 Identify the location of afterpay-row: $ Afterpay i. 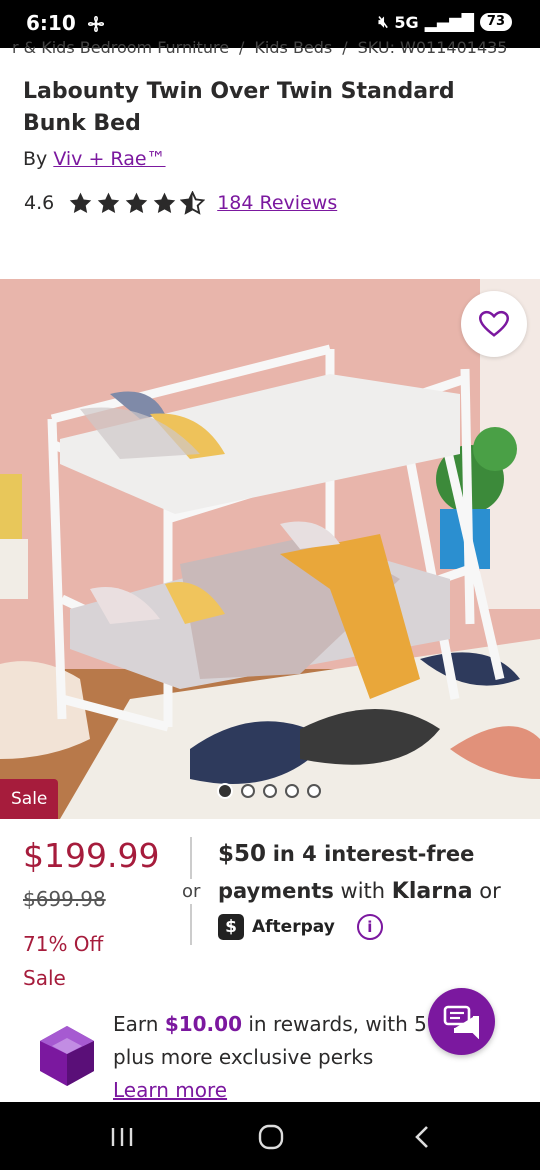
(300, 927).